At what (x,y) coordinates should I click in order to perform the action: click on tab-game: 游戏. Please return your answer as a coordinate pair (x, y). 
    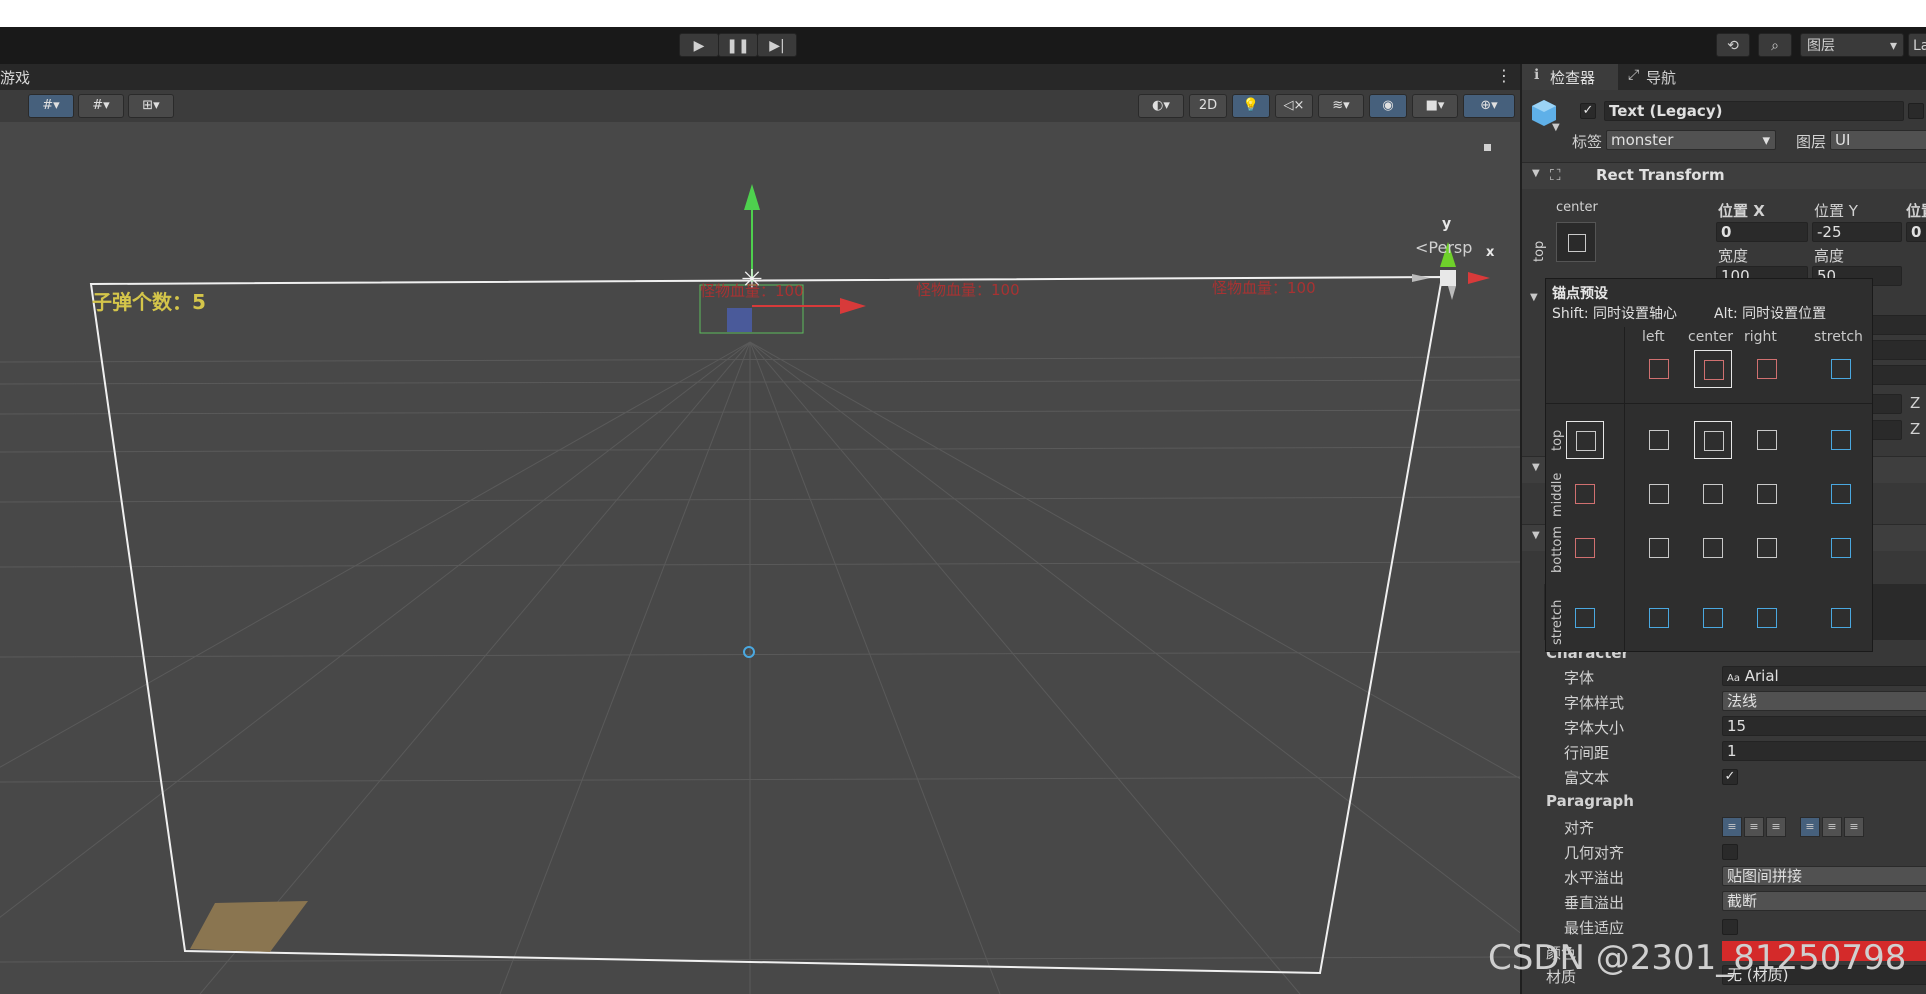
    Looking at the image, I should click on (15, 77).